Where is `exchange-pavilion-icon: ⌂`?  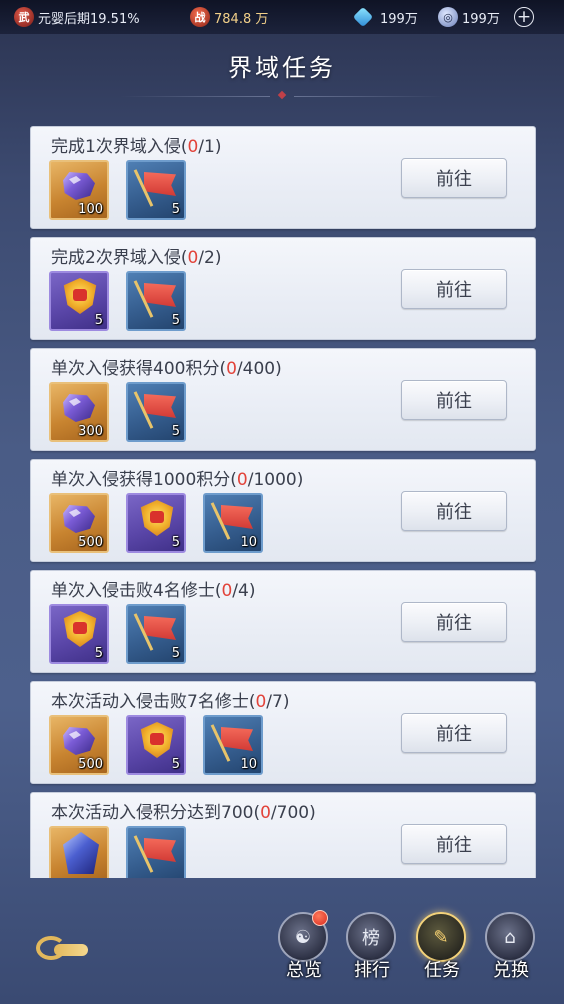
exchange-pavilion-icon: ⌂ is located at coordinates (510, 937).